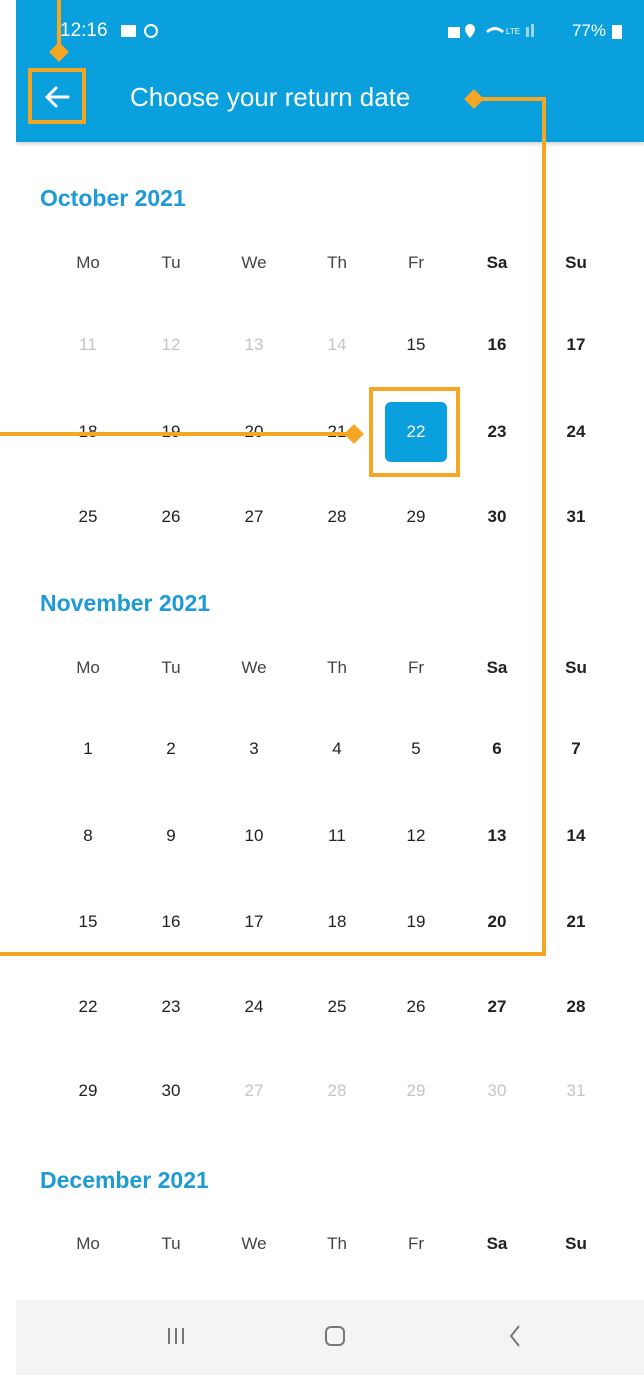 The image size is (644, 1375). I want to click on app-bar: 12:16 LTE 77% Choose your return date, so click(330, 71).